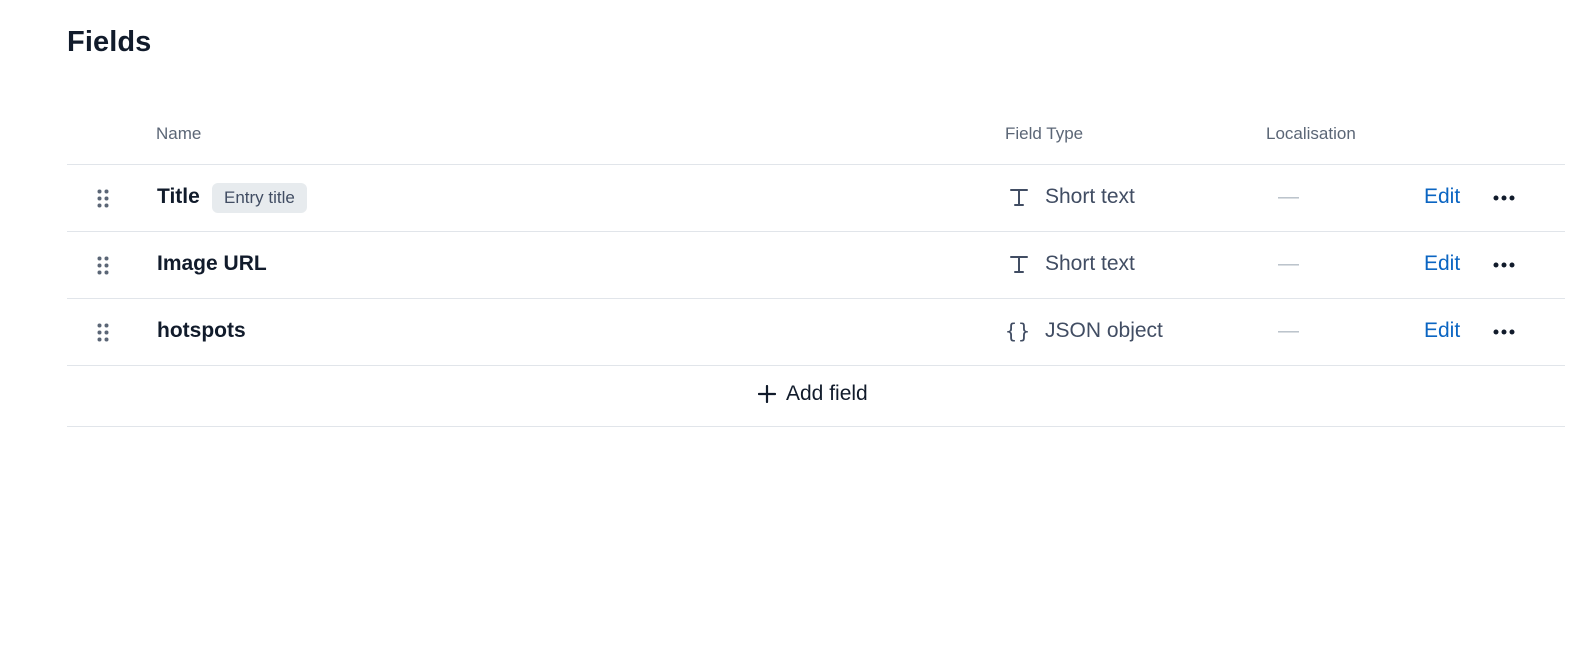 This screenshot has height=666, width=1579. I want to click on table-header: Name Field Type Localisation, so click(816, 132).